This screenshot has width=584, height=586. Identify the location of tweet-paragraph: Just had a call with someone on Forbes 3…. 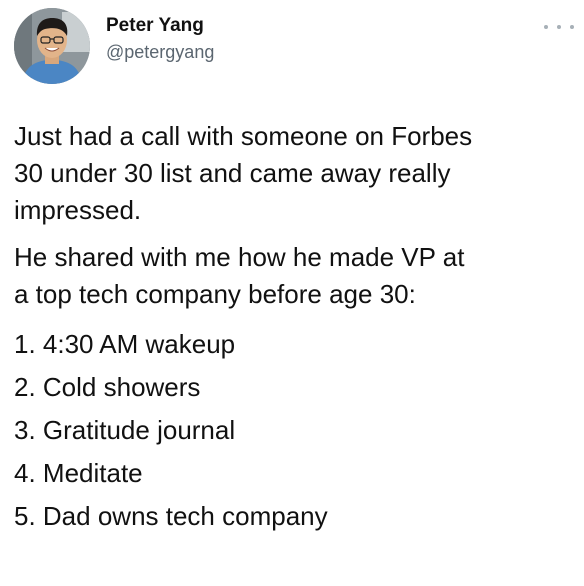
(243, 173).